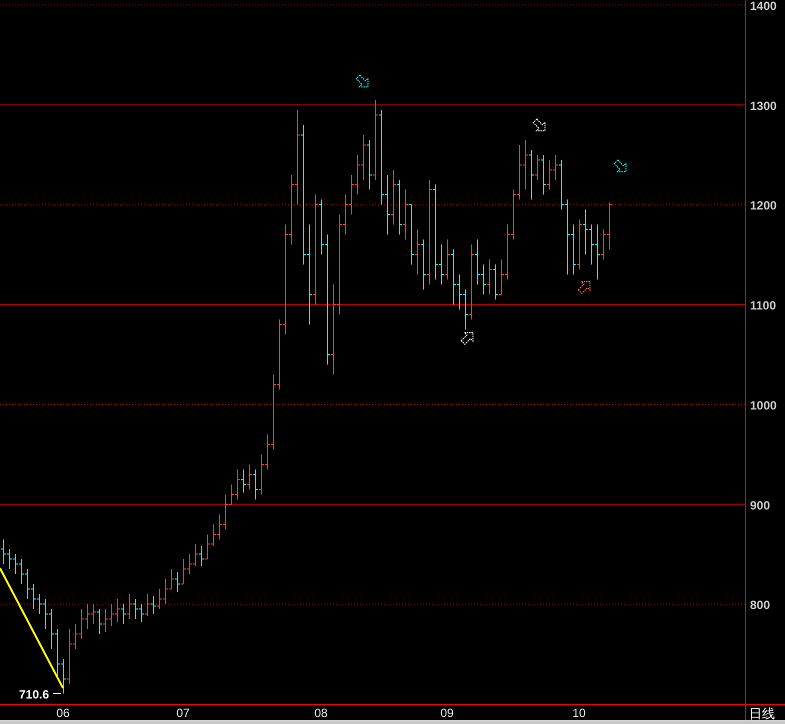 The image size is (785, 724). What do you see at coordinates (762, 713) in the screenshot?
I see `period-label: 日线` at bounding box center [762, 713].